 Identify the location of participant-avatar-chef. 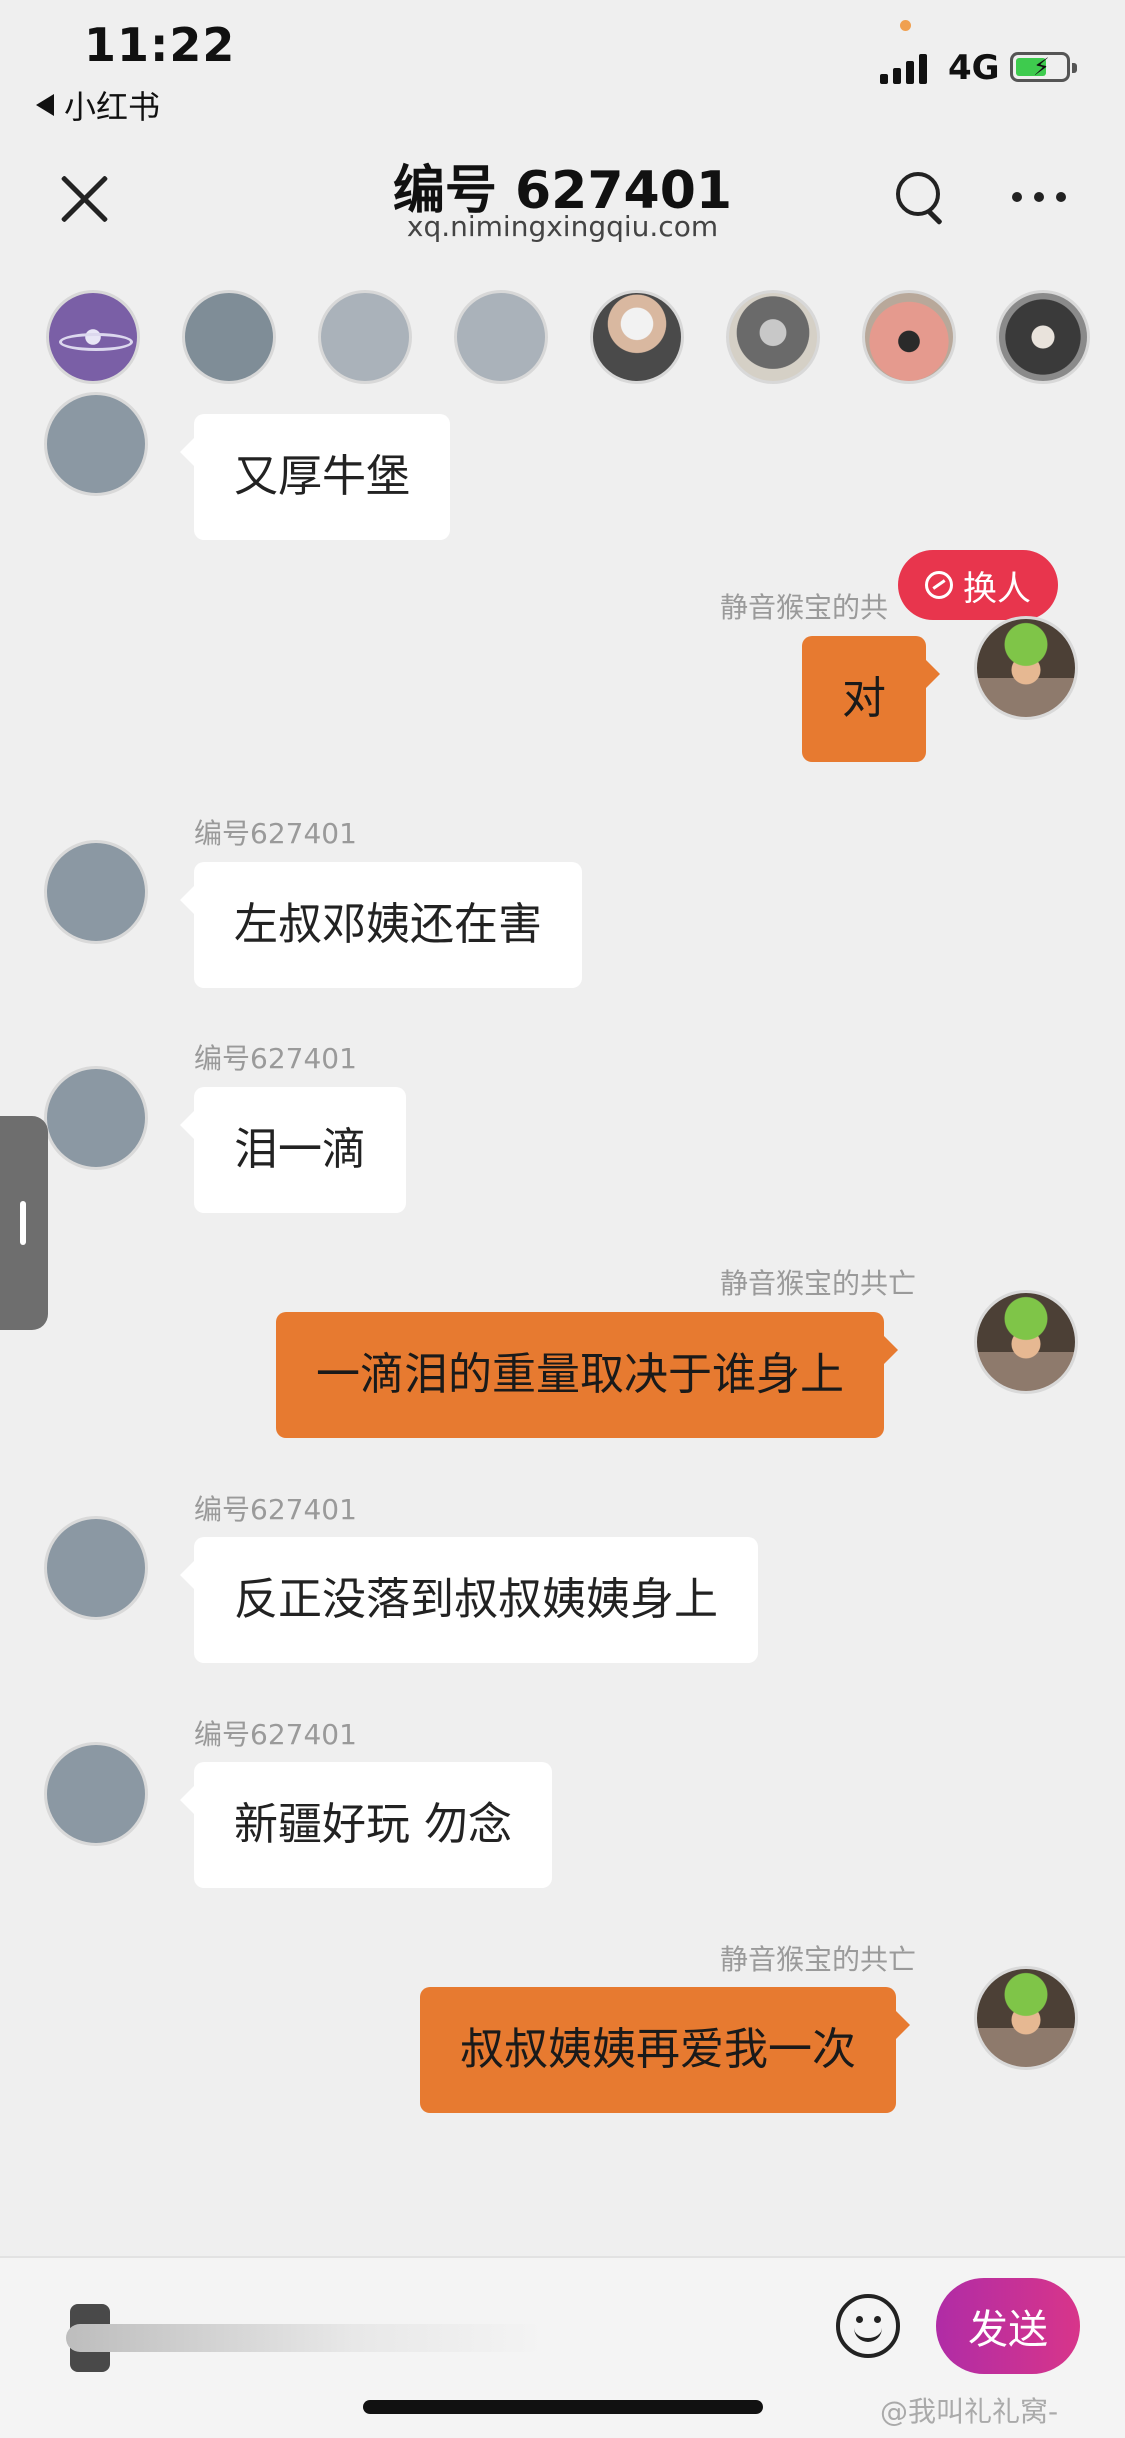
(637, 337).